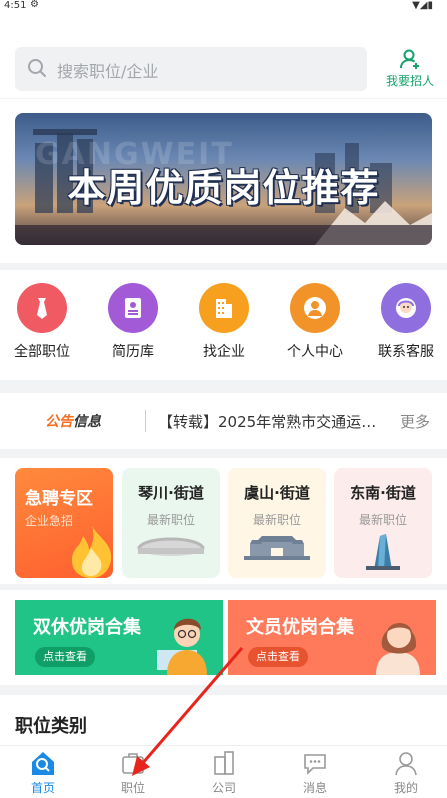  Describe the element at coordinates (409, 59) in the screenshot. I see `add-user-icon` at that location.